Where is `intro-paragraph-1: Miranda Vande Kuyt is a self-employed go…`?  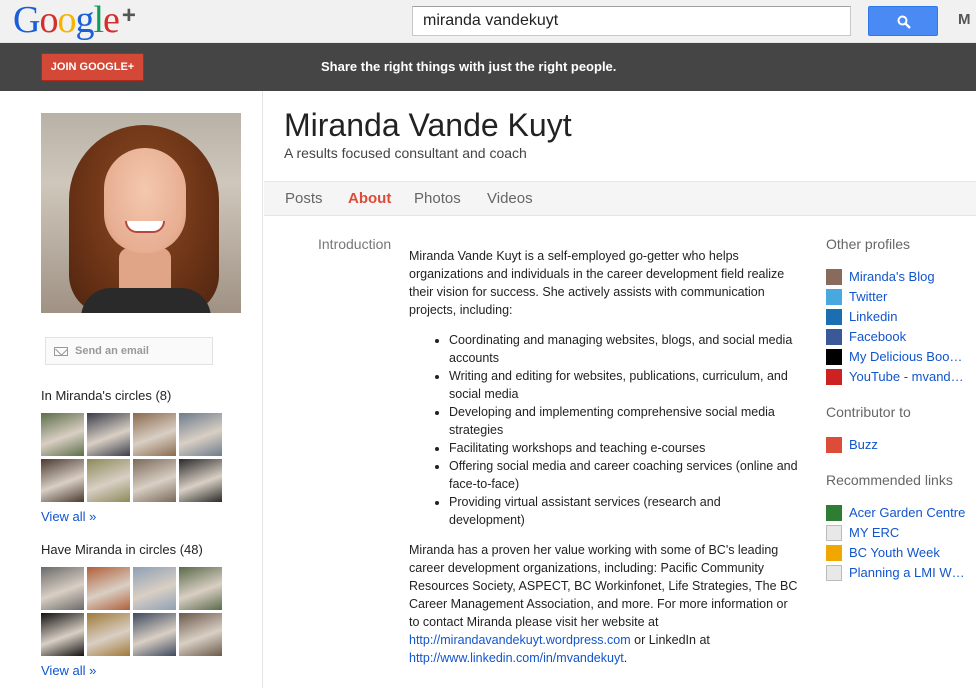
intro-paragraph-1: Miranda Vande Kuyt is a self-employed go… is located at coordinates (597, 283).